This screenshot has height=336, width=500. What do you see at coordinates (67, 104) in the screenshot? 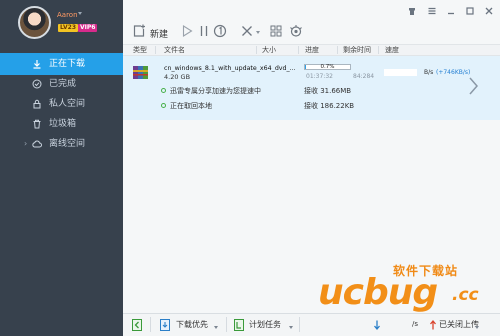
I see `sidebar-item-label: 私人空间` at bounding box center [67, 104].